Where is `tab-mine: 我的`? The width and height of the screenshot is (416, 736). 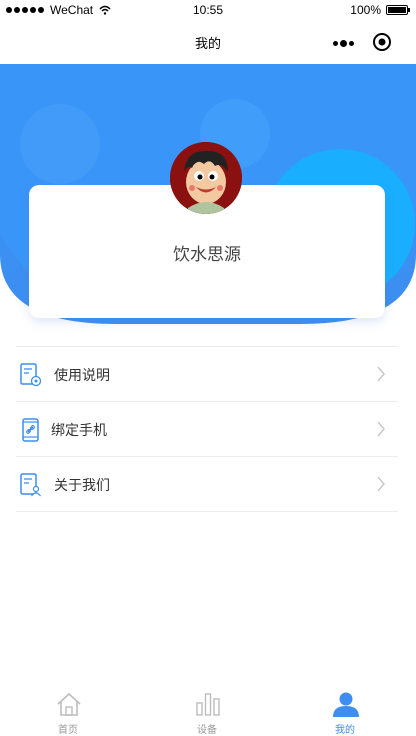
tab-mine: 我的 is located at coordinates (345, 710).